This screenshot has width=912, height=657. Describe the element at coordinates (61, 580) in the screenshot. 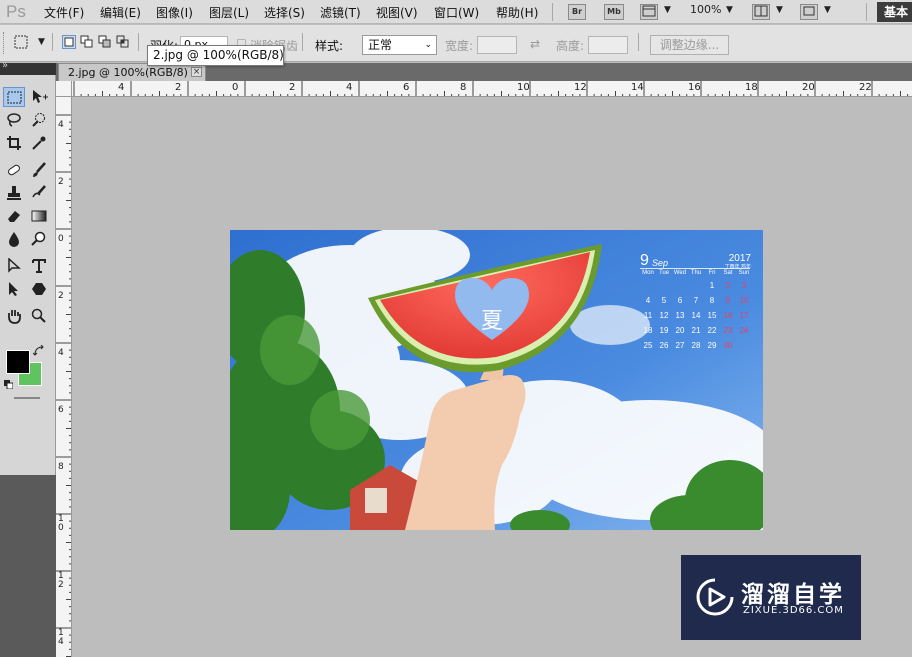

I see `ruler-label: 1 2` at that location.